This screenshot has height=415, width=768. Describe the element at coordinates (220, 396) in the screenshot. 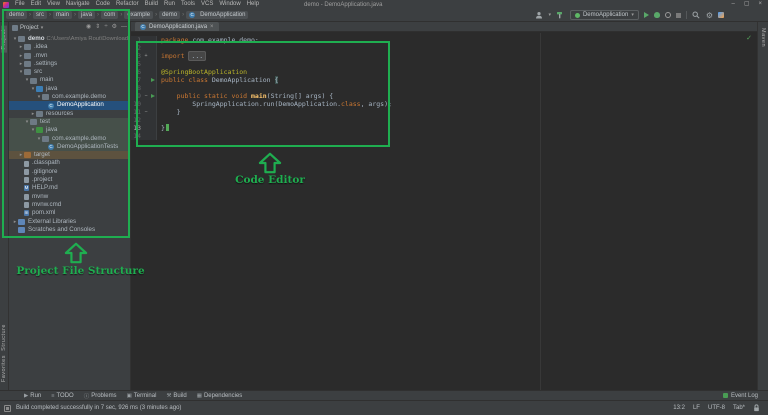

I see `tool-tab-dependencies: ▦ Dependencies` at that location.